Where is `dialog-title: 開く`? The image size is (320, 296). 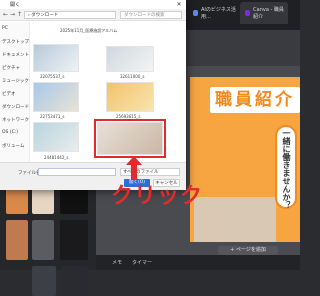 dialog-title: 開く is located at coordinates (15, 5).